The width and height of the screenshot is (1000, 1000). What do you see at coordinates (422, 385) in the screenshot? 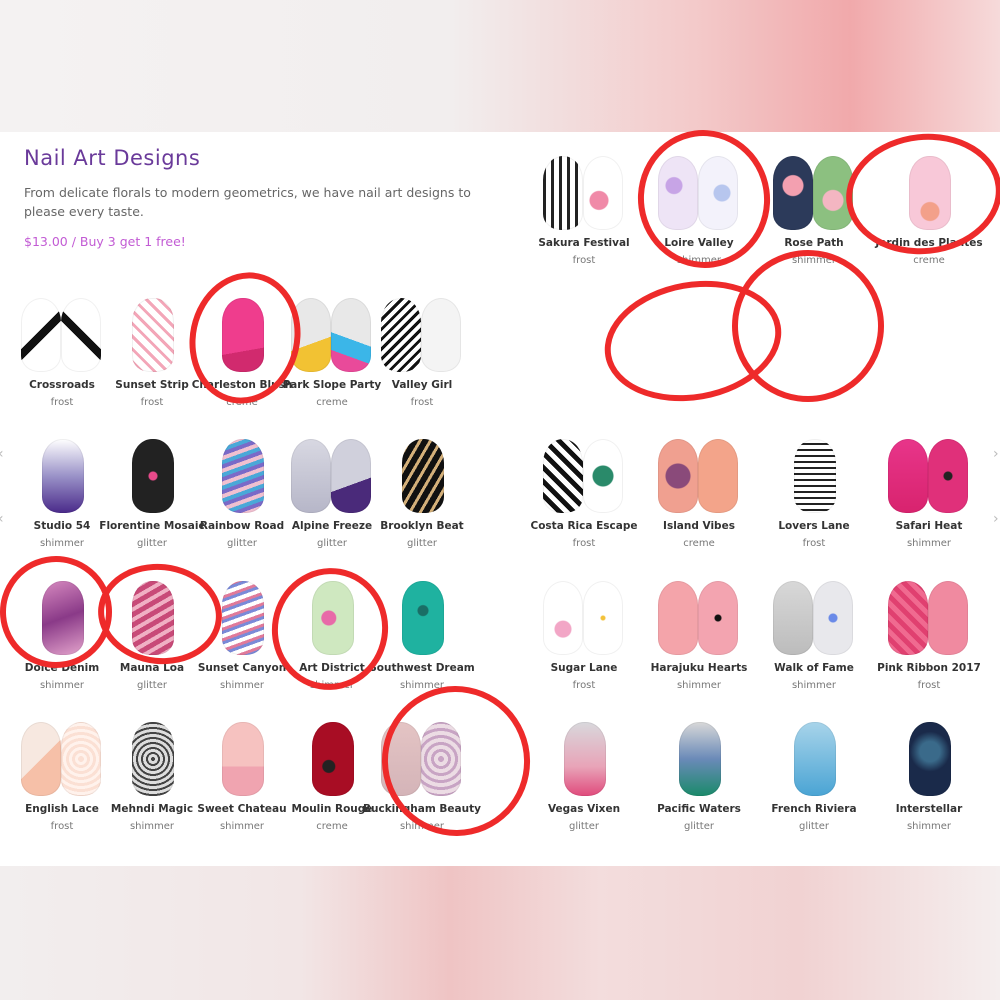
I see `product-name: Valley Girl` at bounding box center [422, 385].